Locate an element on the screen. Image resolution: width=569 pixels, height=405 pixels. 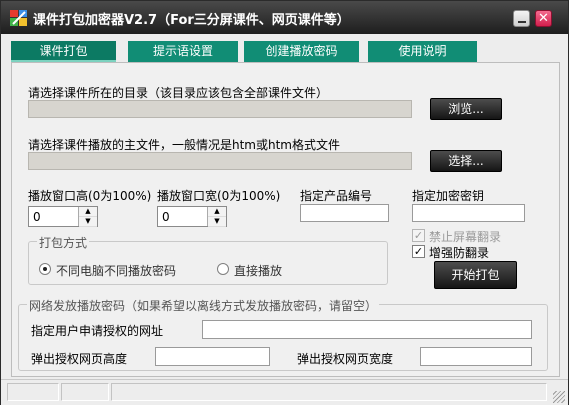
window-height-value: 0 is located at coordinates (37, 217).